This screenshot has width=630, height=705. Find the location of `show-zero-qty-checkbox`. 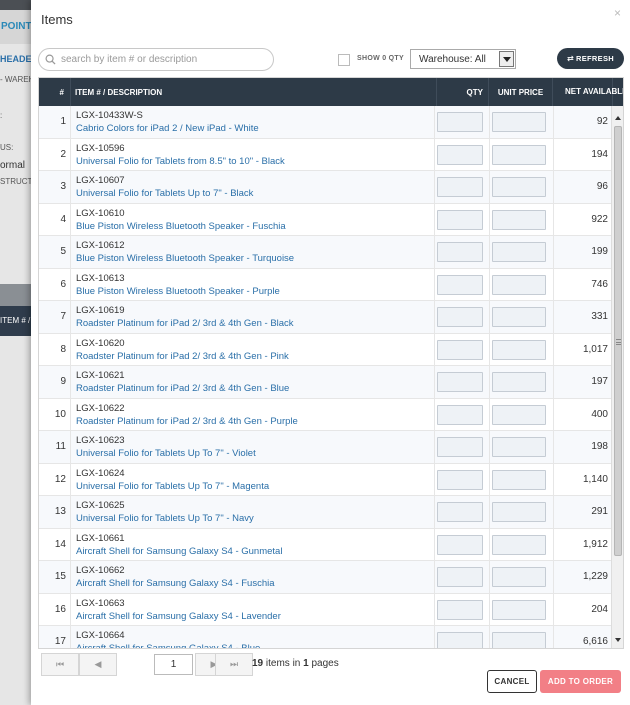

show-zero-qty-checkbox is located at coordinates (344, 60).